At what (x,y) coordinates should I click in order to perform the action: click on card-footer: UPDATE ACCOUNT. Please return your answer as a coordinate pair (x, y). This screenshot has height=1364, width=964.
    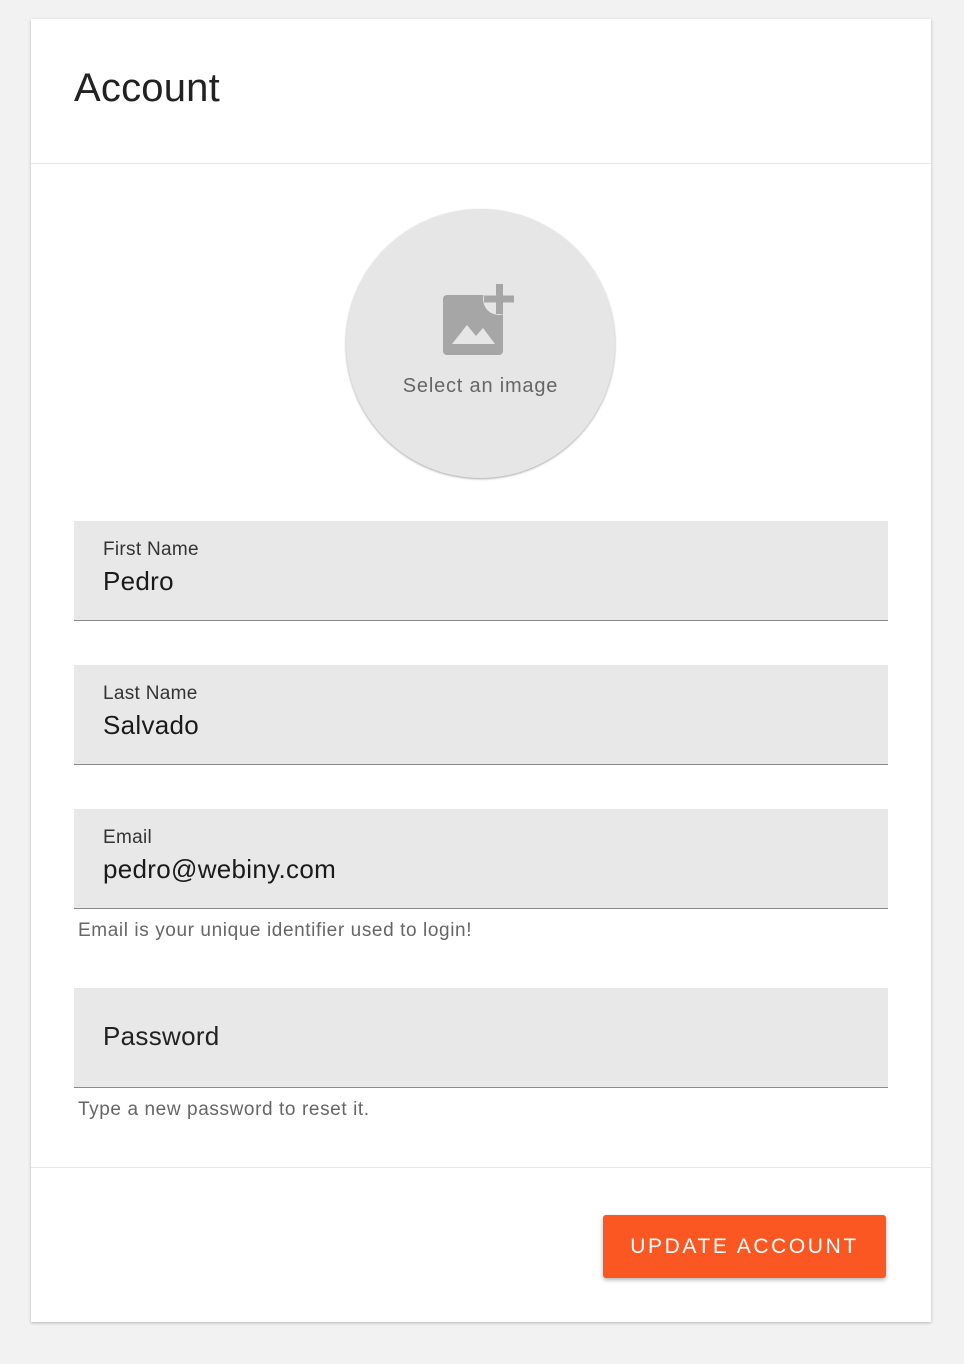
    Looking at the image, I should click on (481, 1245).